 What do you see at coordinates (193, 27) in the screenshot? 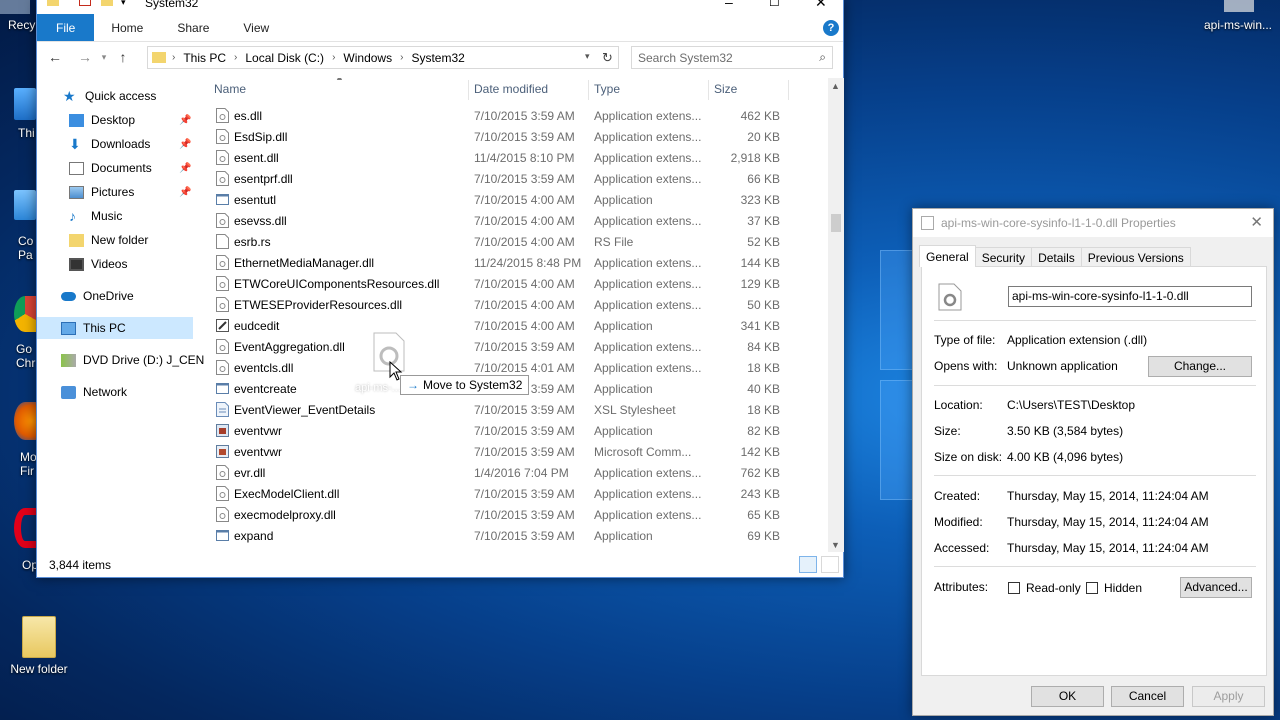
I see `tab-share: Share` at bounding box center [193, 27].